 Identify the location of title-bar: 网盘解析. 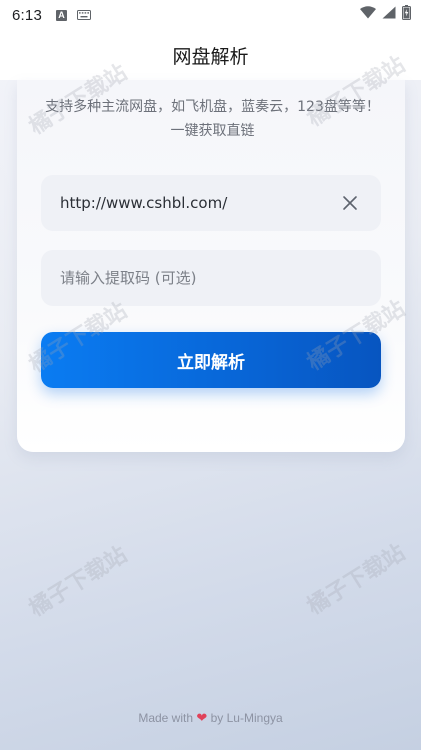
(210, 55).